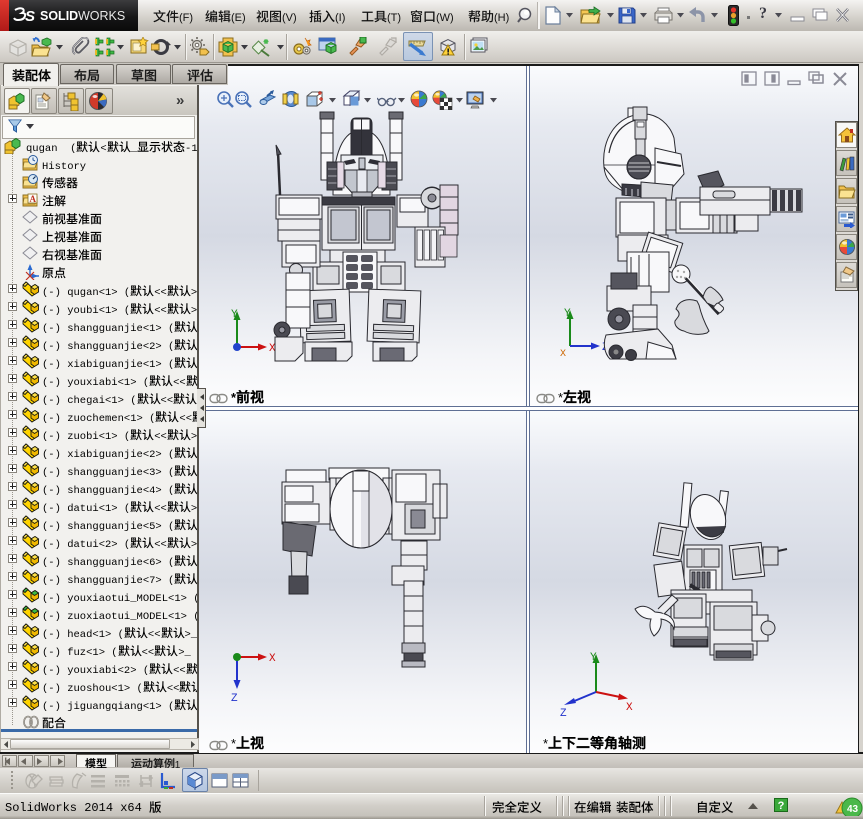  Describe the element at coordinates (853, 809) in the screenshot. I see `svg-text: 43` at that location.